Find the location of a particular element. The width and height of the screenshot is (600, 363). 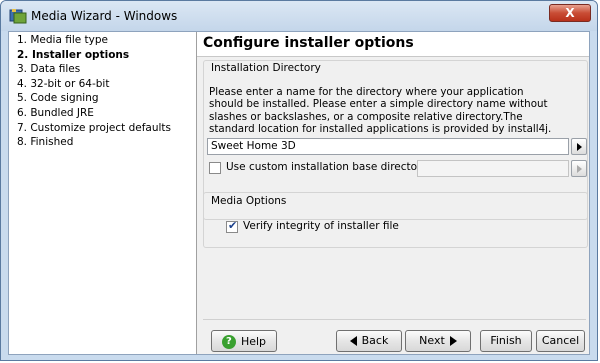

step-bundled-jre: 6. Bundled JRE is located at coordinates (55, 112).